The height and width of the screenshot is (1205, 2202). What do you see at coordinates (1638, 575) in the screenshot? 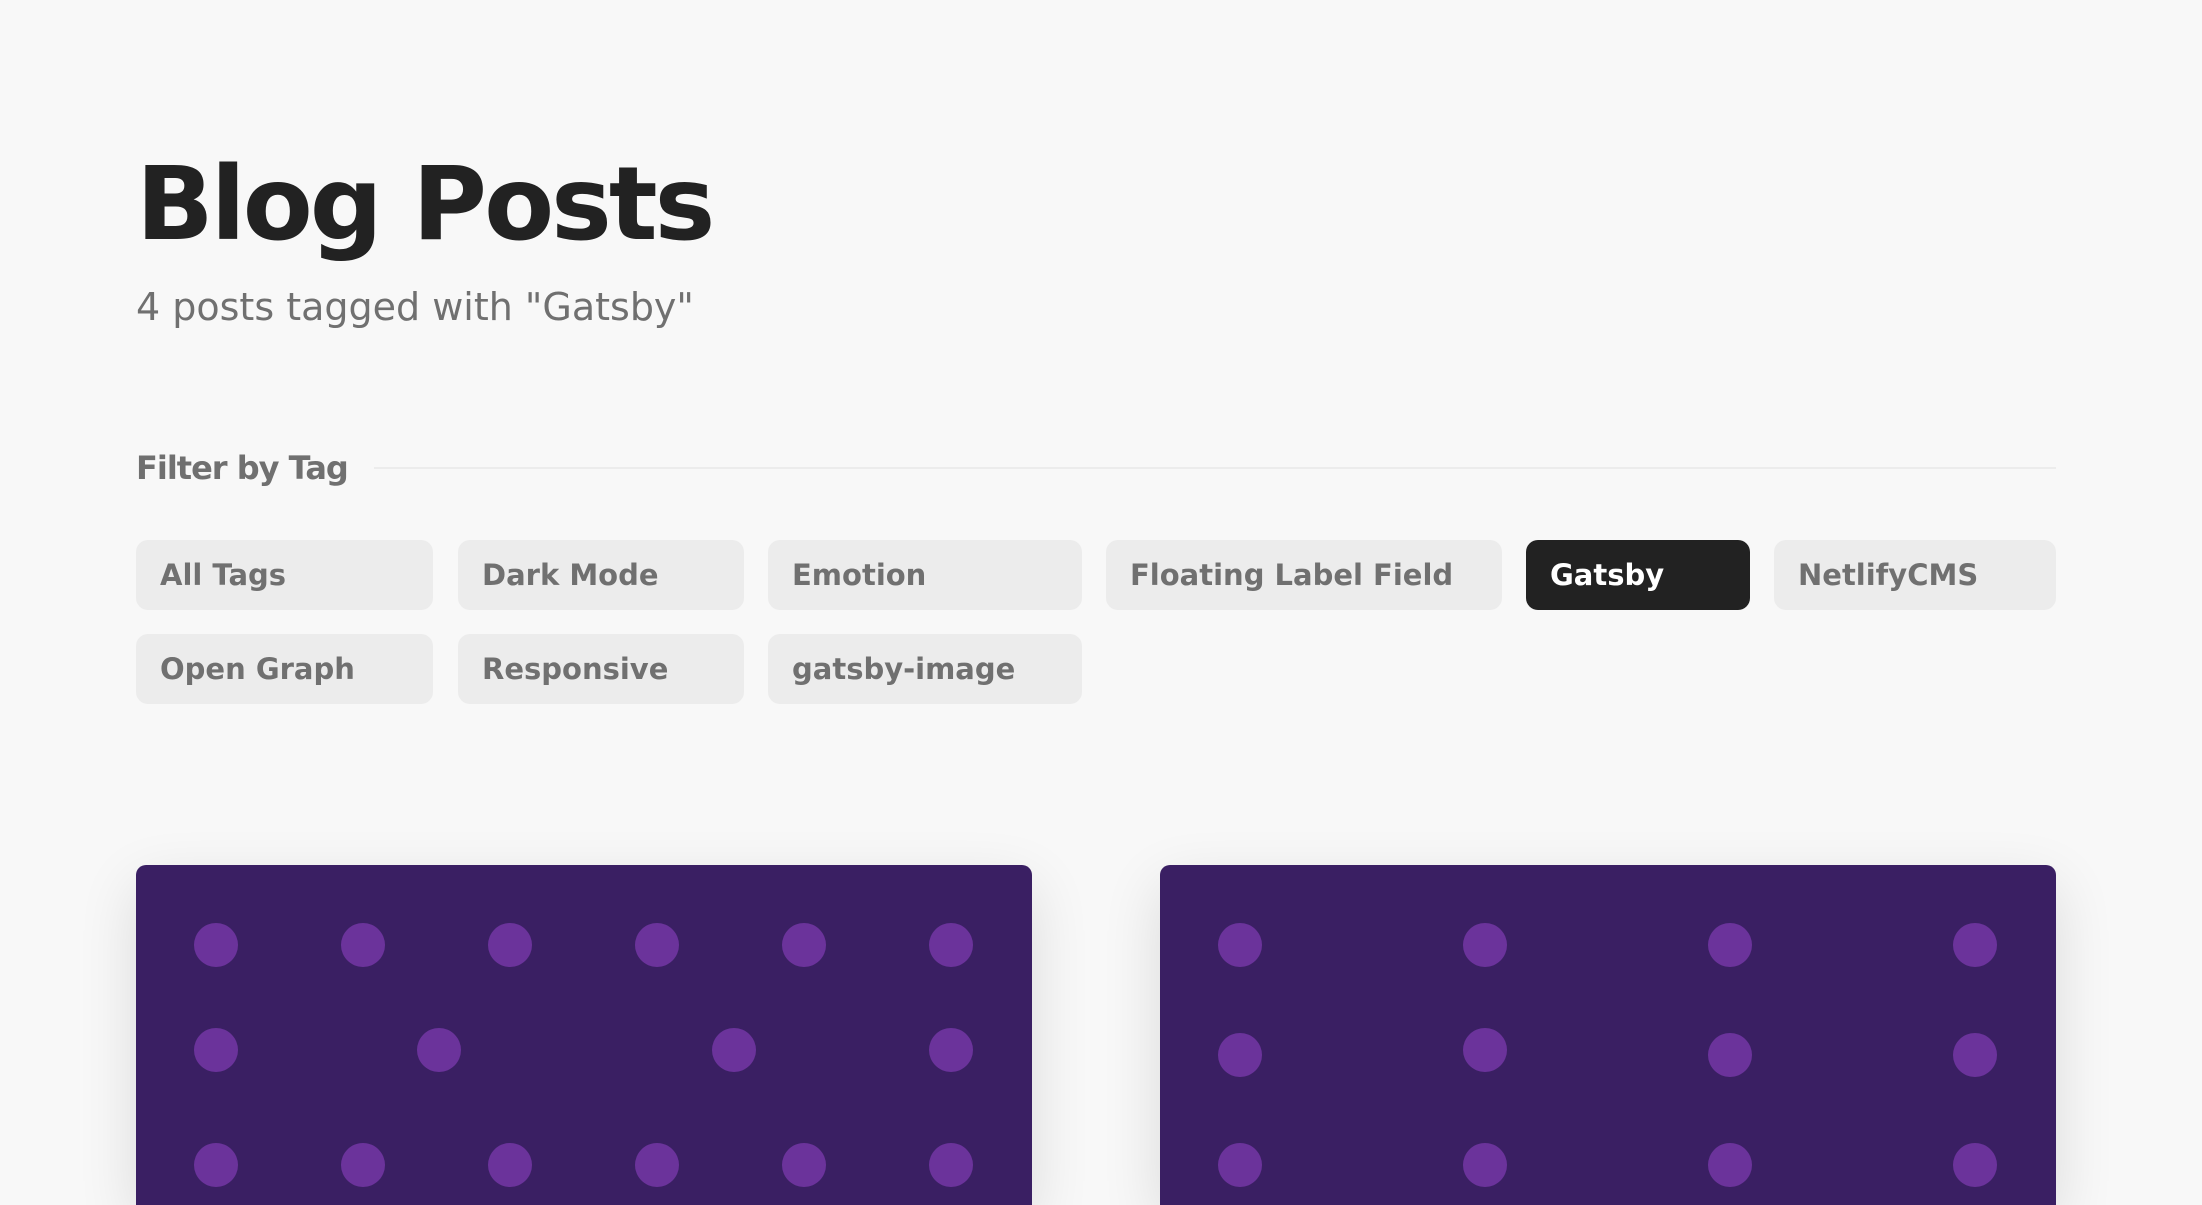
I see `tag-gatsby: Gatsby` at bounding box center [1638, 575].